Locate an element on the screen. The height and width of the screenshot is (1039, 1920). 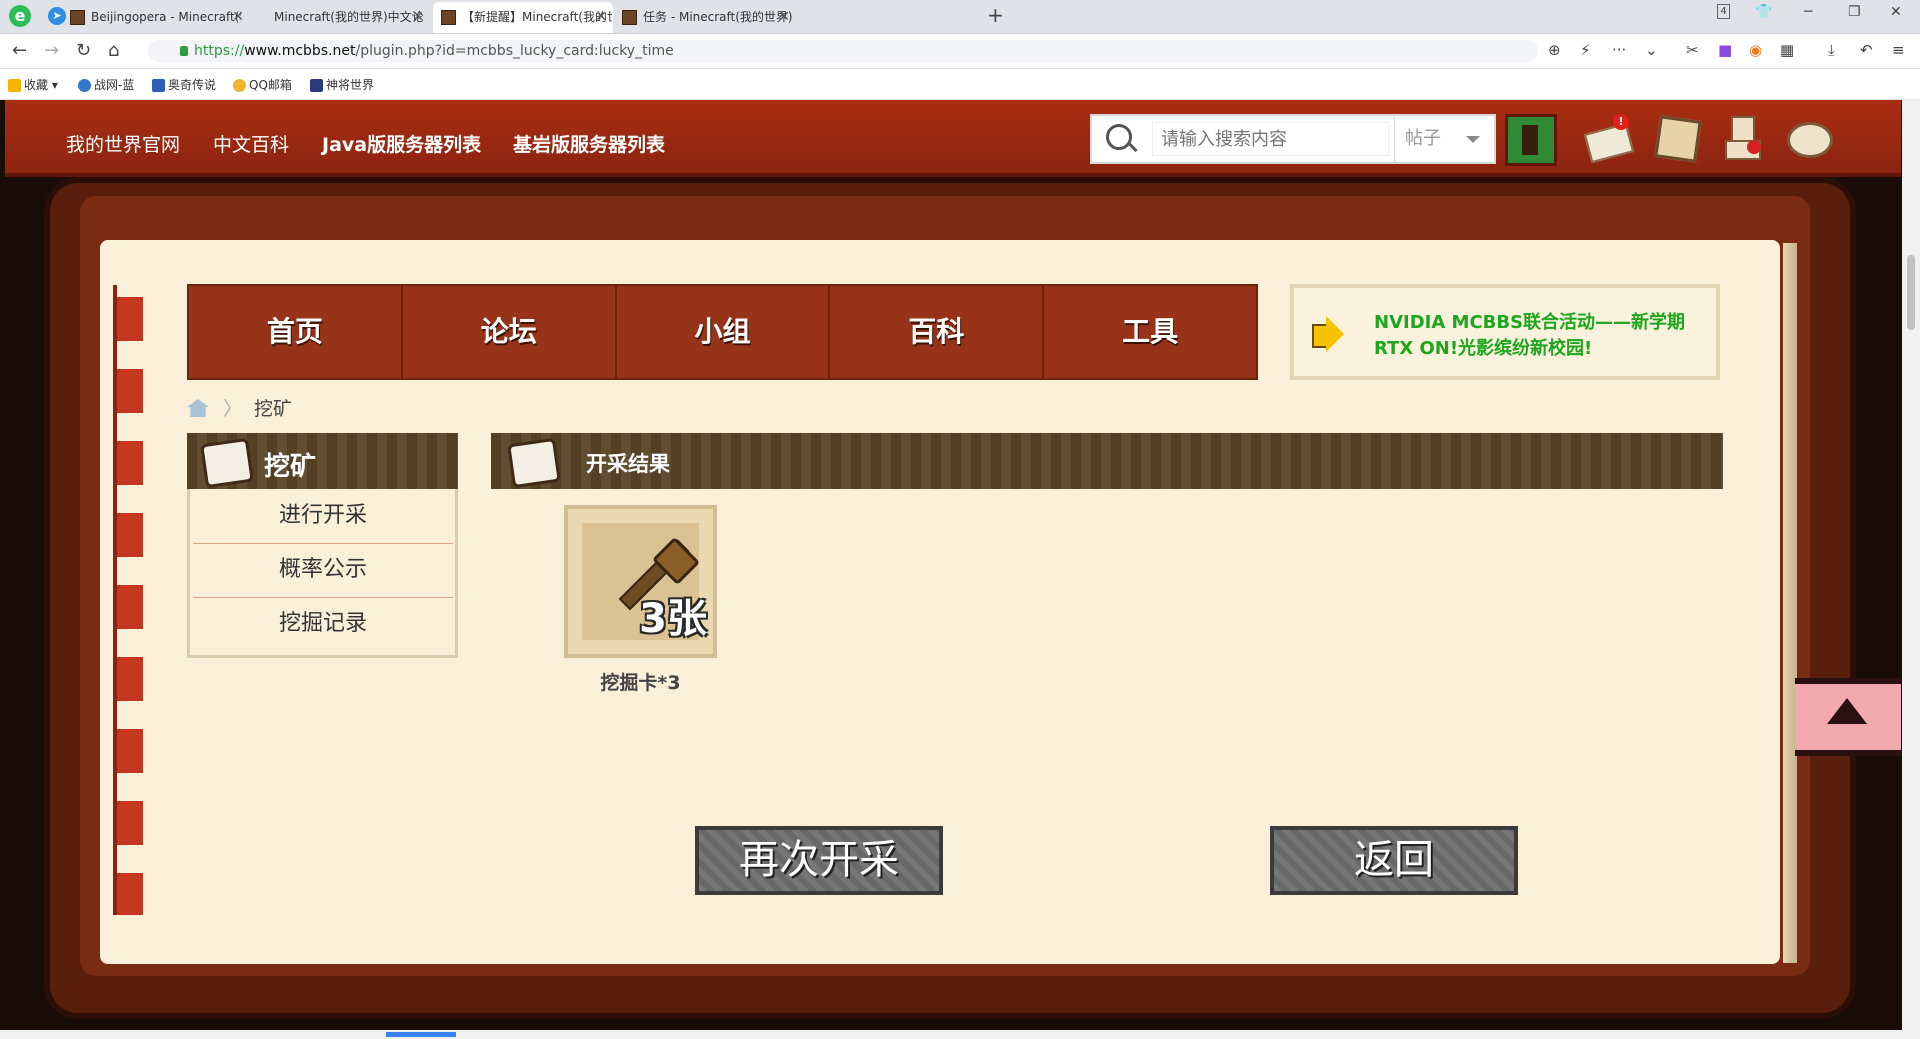
palette-icon is located at coordinates (1809, 136).